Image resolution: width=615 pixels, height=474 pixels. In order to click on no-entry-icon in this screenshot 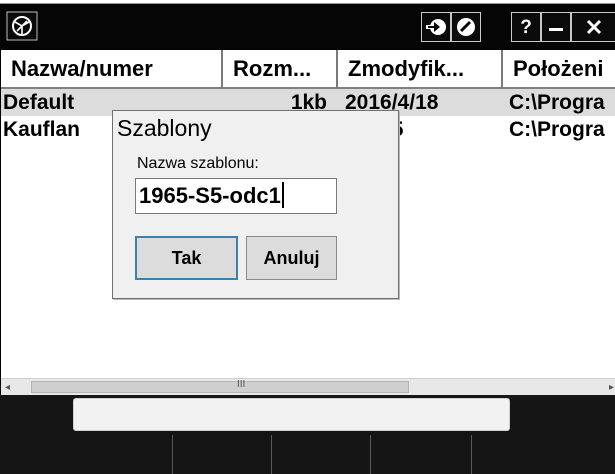, I will do `click(466, 27)`.